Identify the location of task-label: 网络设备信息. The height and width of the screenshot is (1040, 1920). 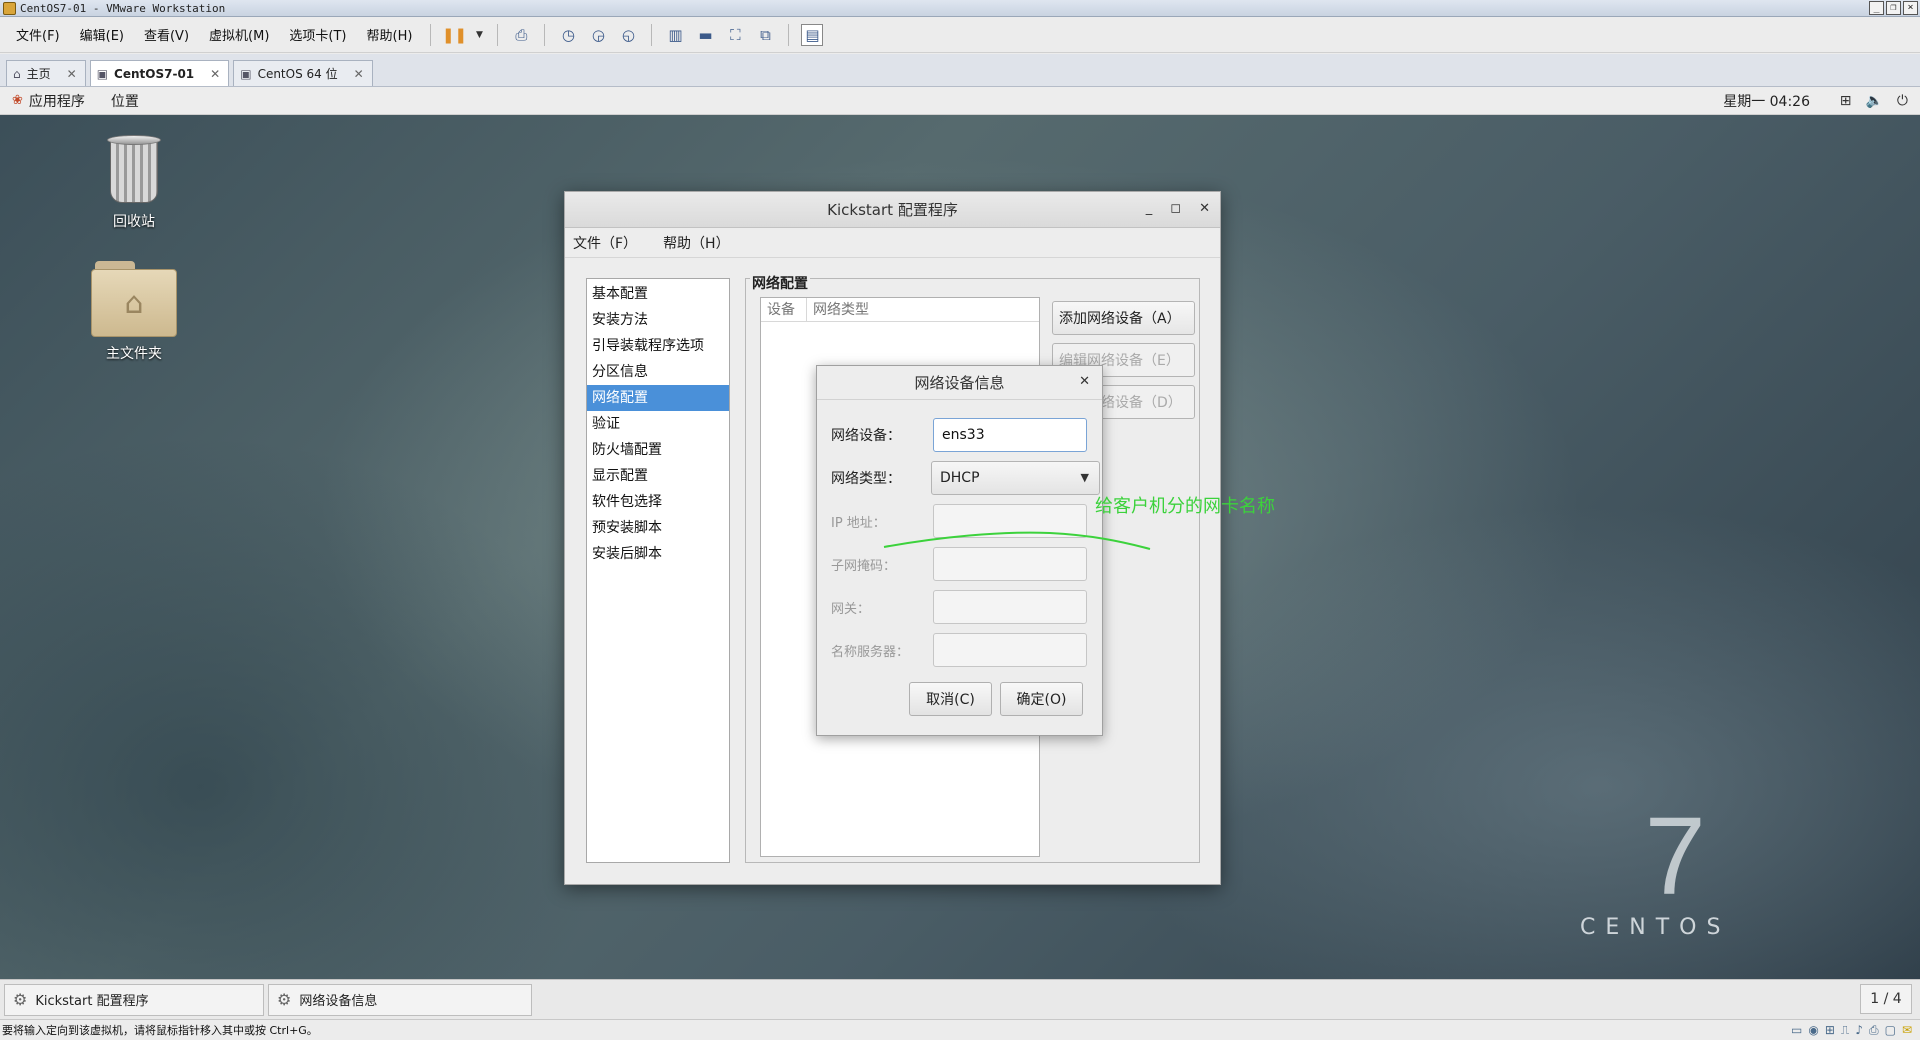
(338, 1001).